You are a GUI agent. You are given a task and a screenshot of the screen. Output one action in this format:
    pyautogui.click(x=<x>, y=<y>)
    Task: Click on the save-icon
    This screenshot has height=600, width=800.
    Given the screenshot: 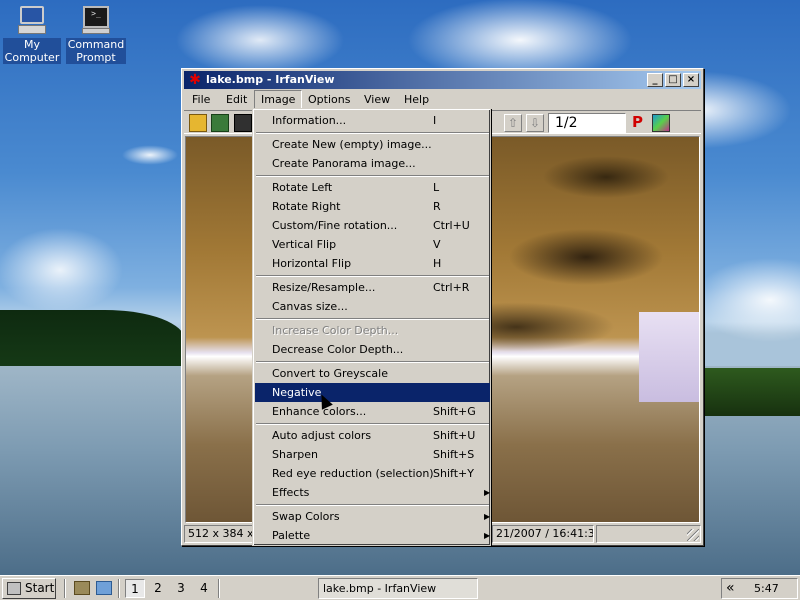 What is the action you would take?
    pyautogui.click(x=243, y=123)
    